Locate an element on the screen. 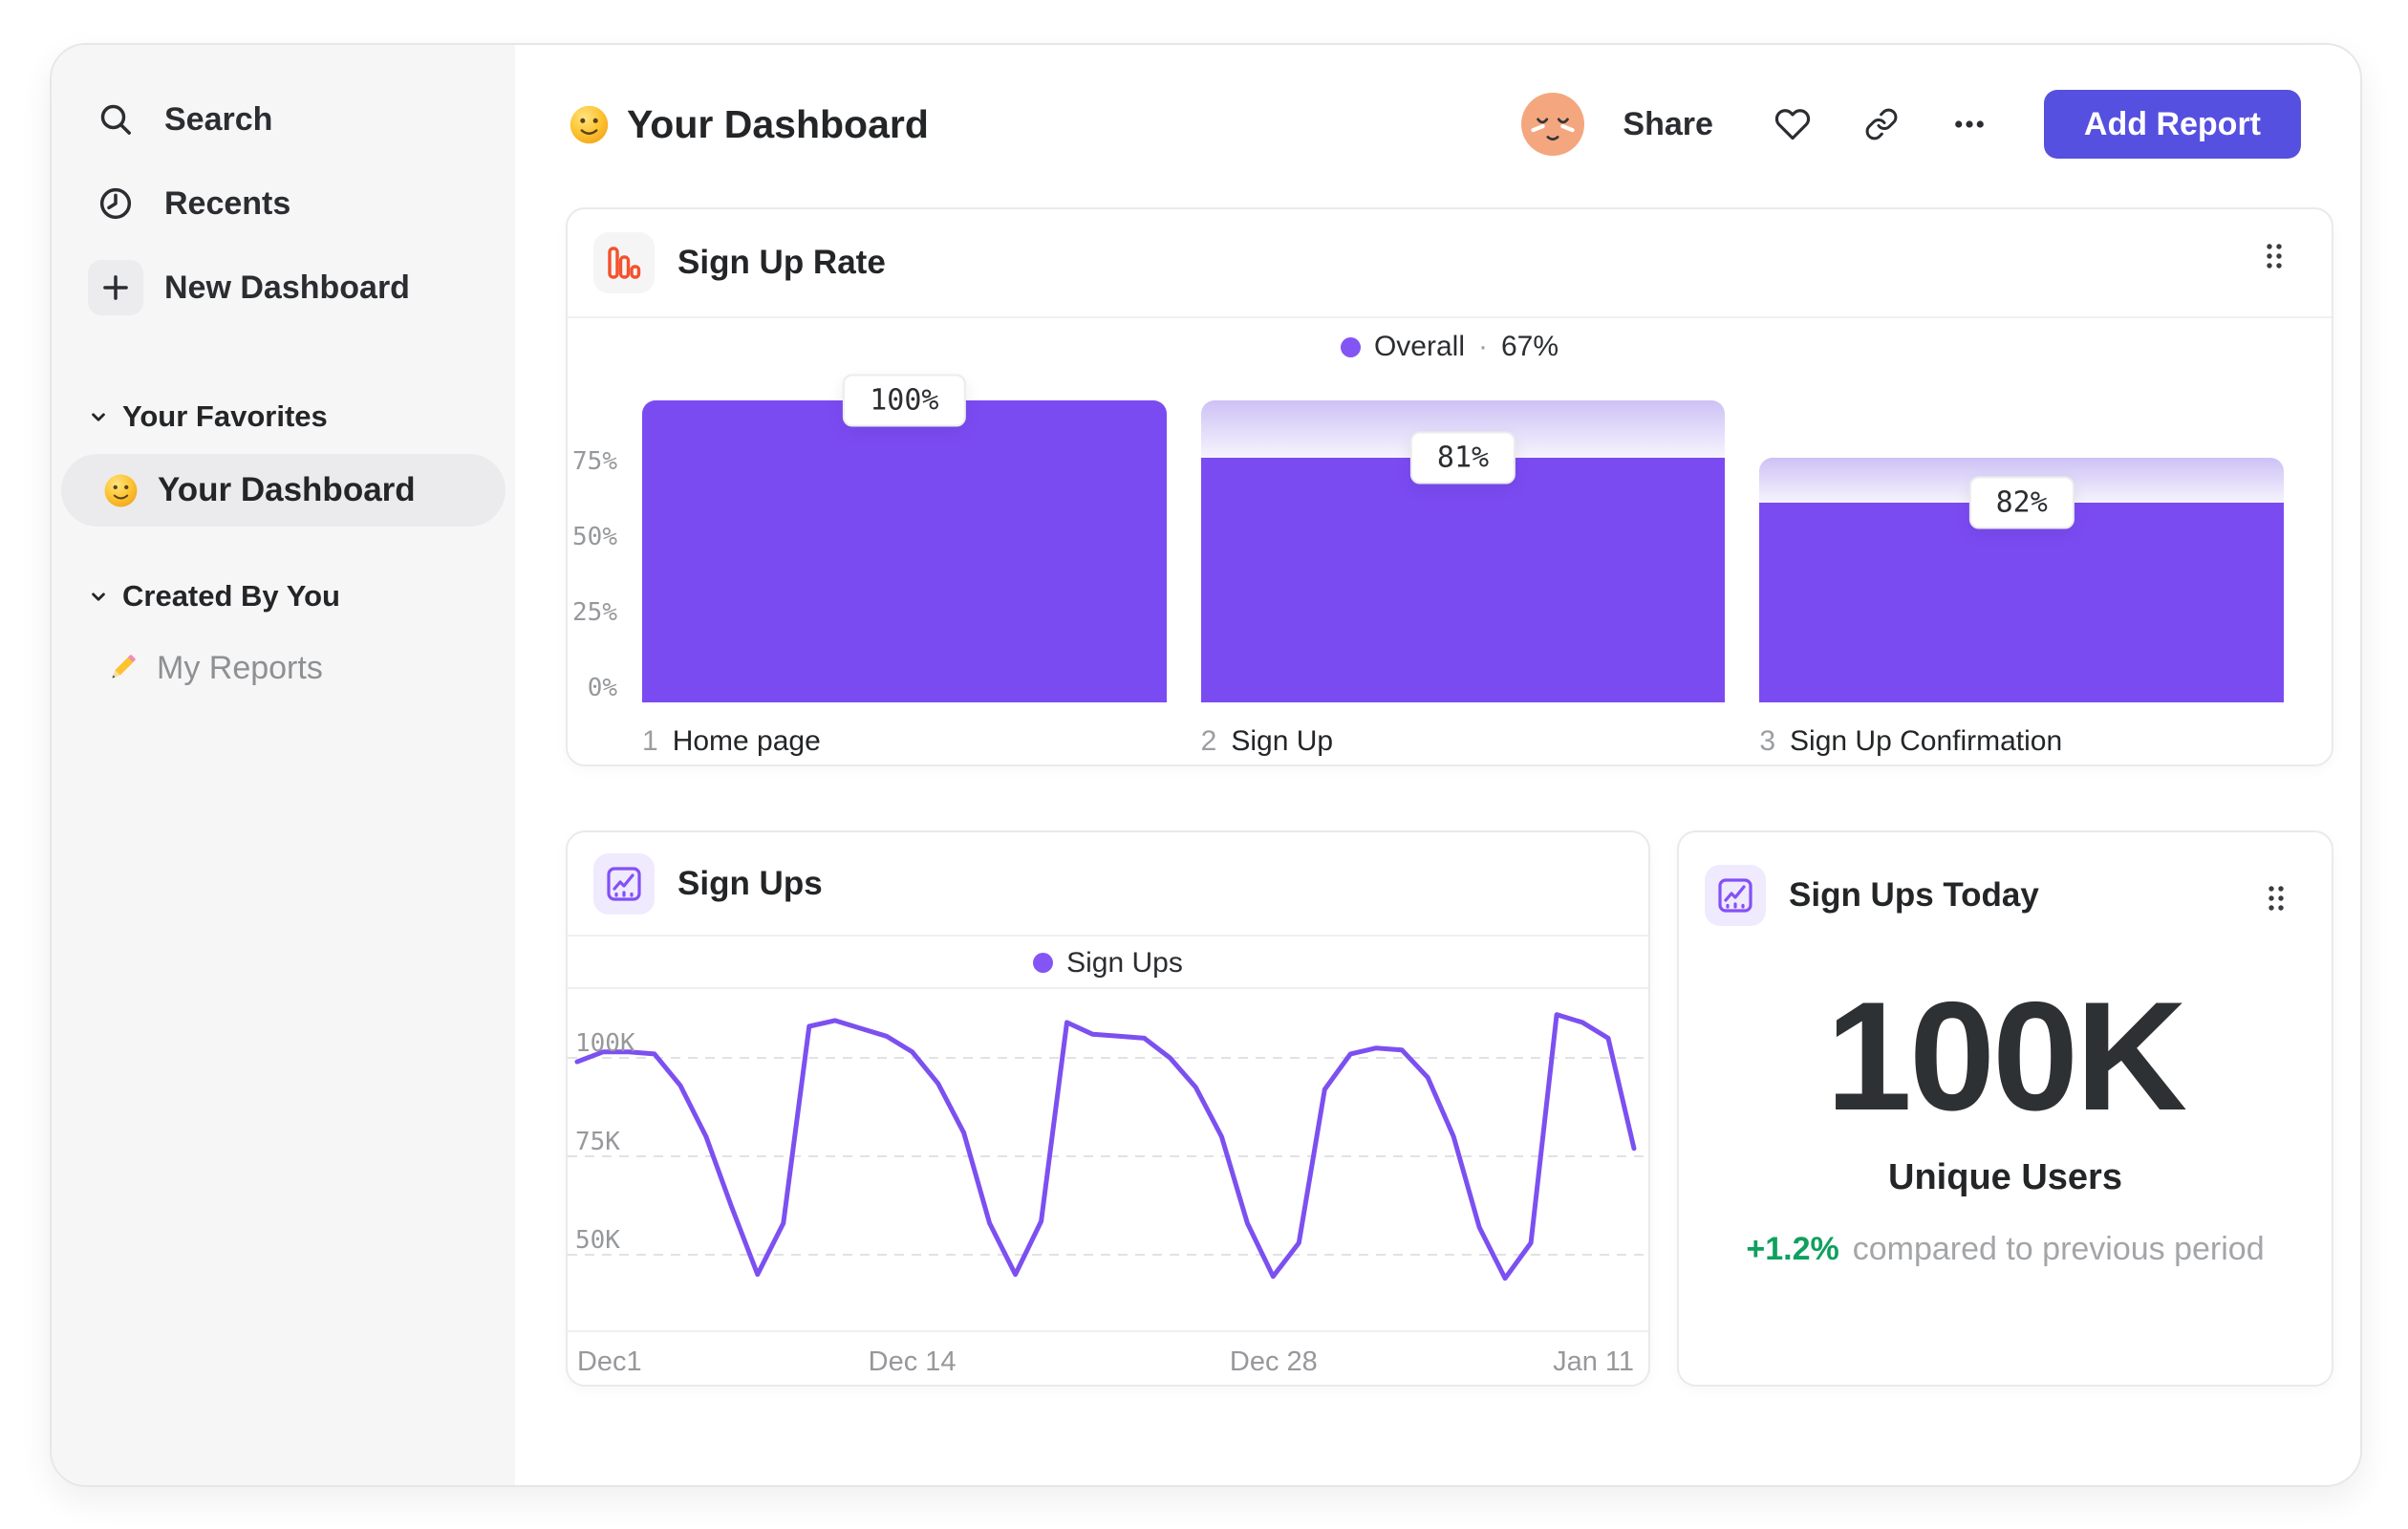 The width and height of the screenshot is (2408, 1529). line-legend: Sign Ups is located at coordinates (1108, 963).